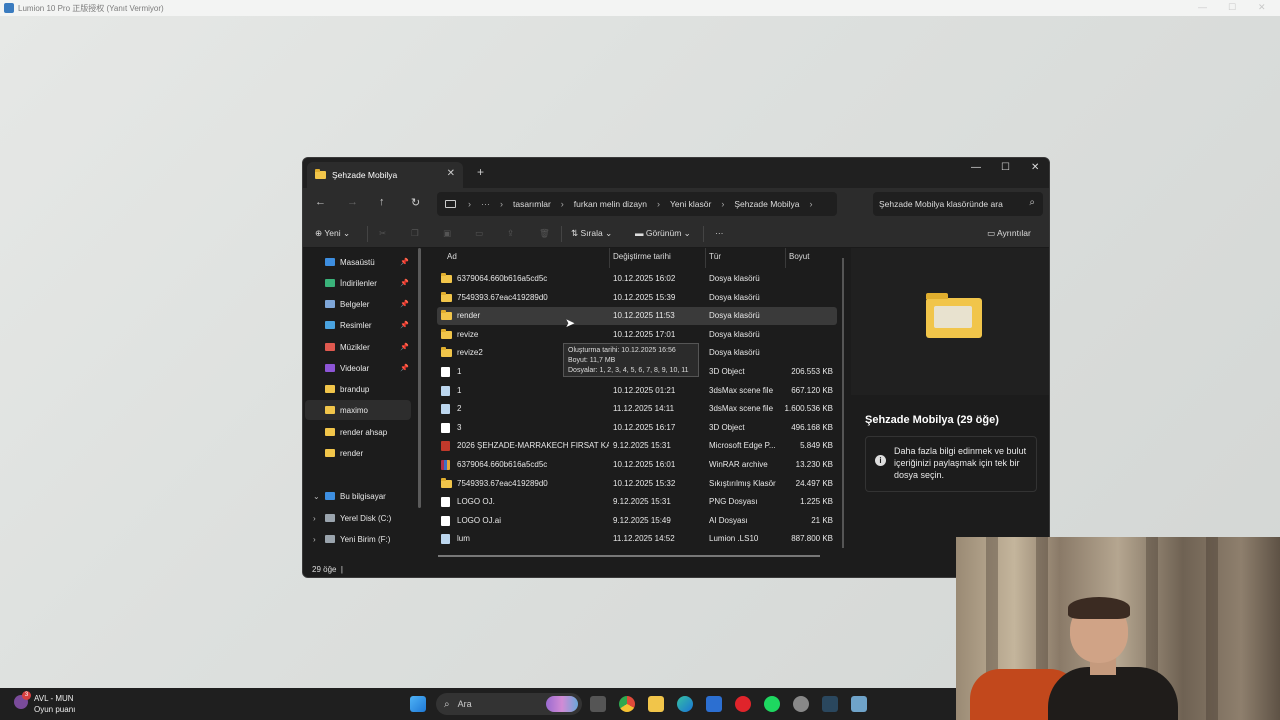 This screenshot has height=720, width=1280. I want to click on ellipsis-icon: ···, so click(485, 204).